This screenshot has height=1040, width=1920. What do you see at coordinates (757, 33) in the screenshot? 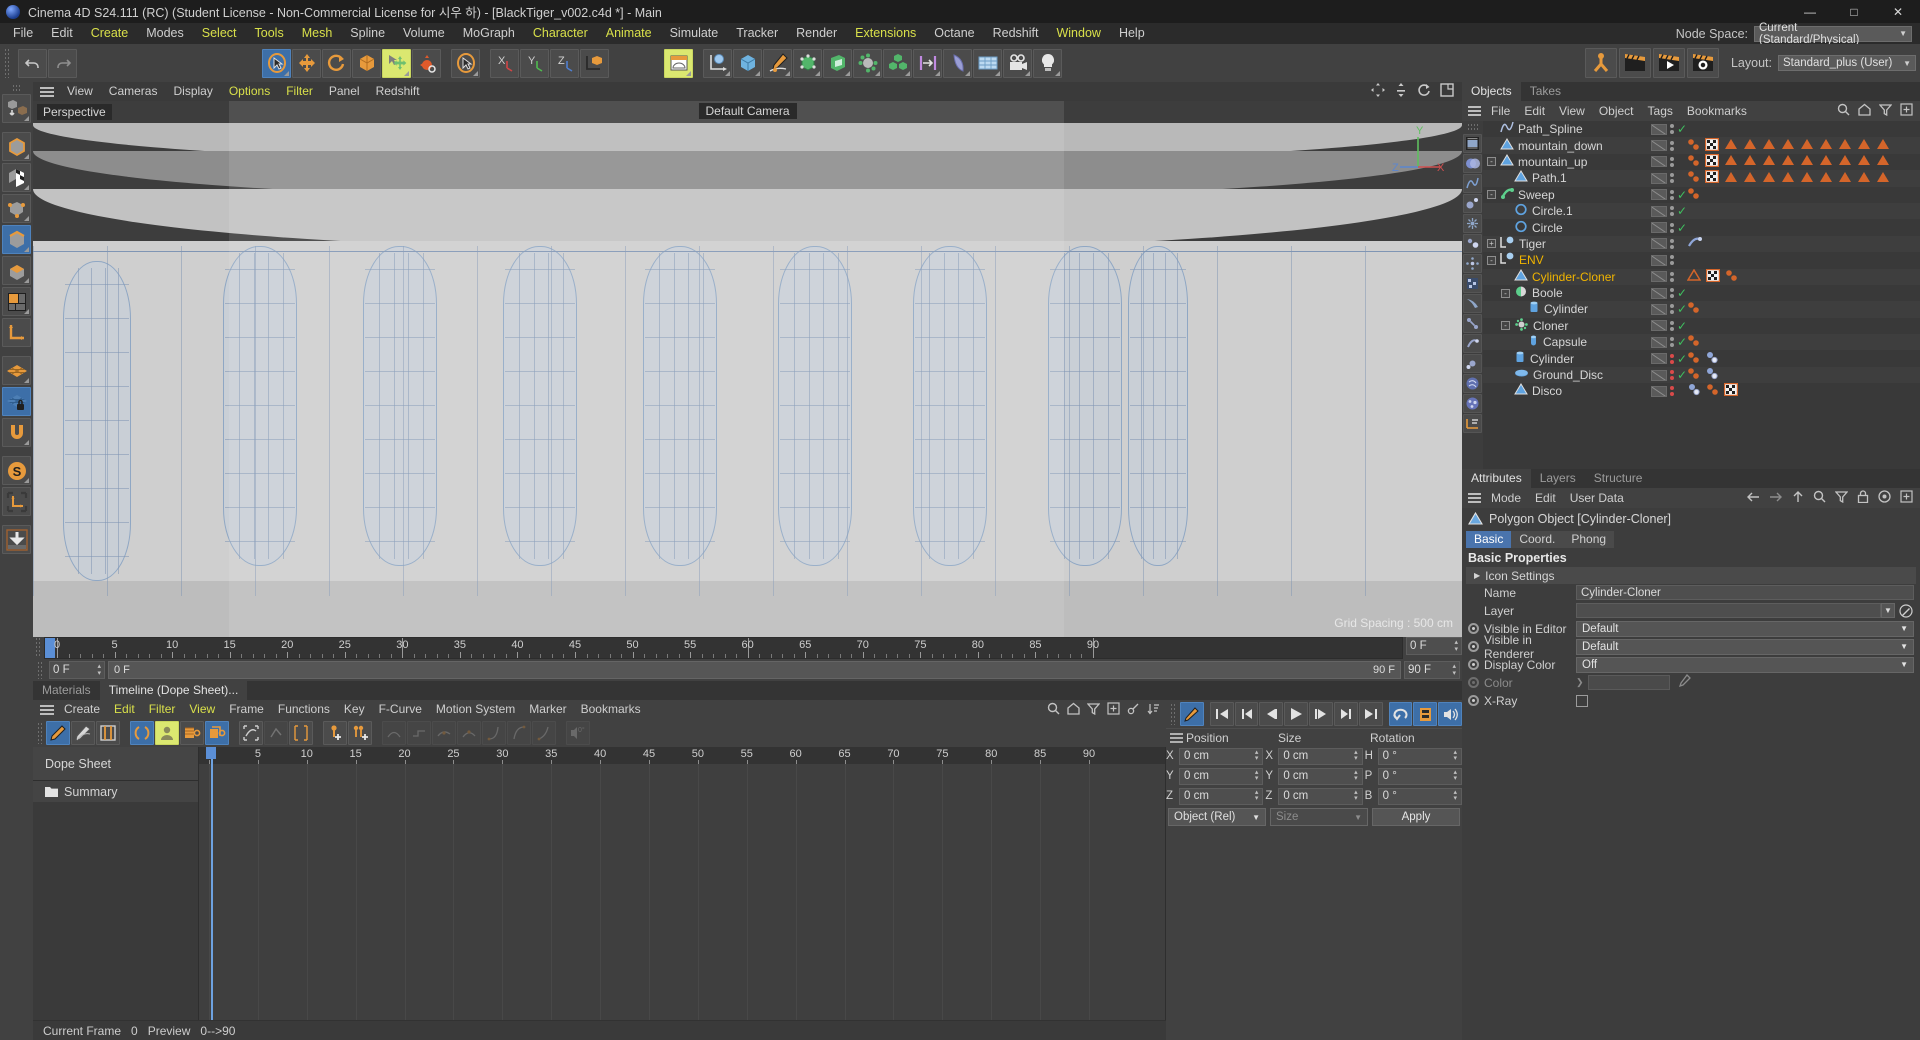
I see `menu-tracker: Tracker` at bounding box center [757, 33].